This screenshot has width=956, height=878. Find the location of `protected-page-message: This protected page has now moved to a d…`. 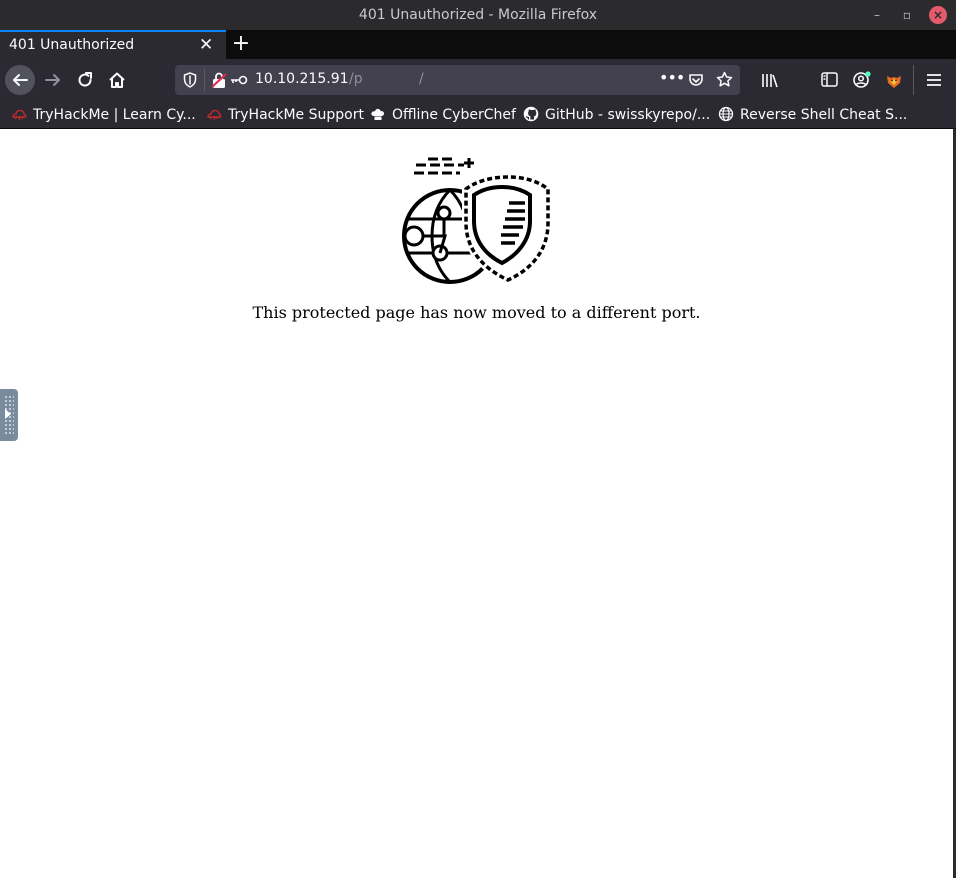

protected-page-message: This protected page has now moved to a d… is located at coordinates (476, 312).